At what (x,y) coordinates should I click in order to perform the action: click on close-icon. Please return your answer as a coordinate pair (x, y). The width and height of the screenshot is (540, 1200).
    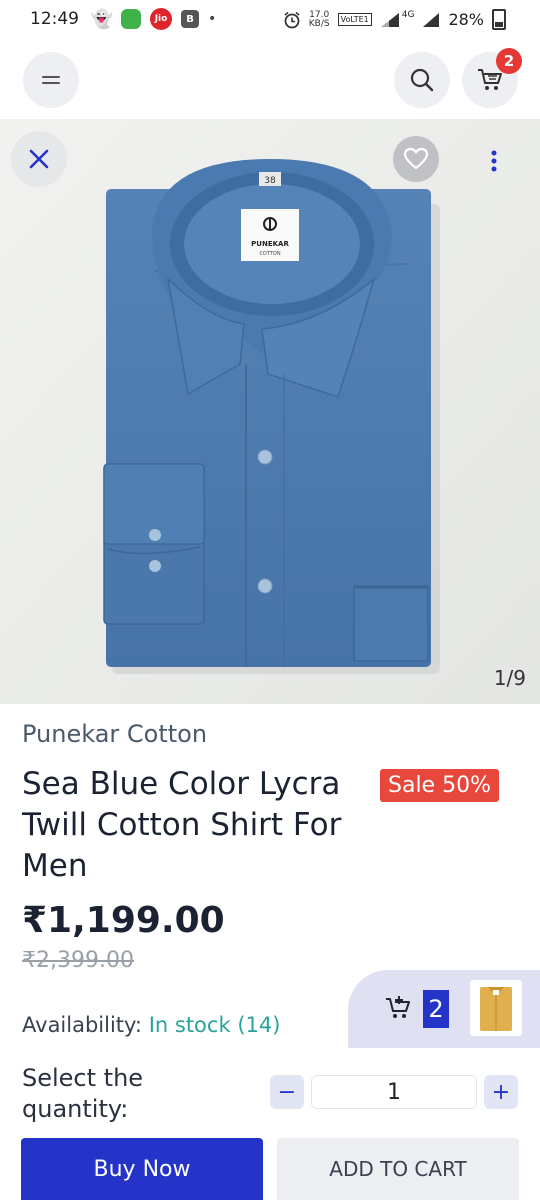
    Looking at the image, I should click on (39, 159).